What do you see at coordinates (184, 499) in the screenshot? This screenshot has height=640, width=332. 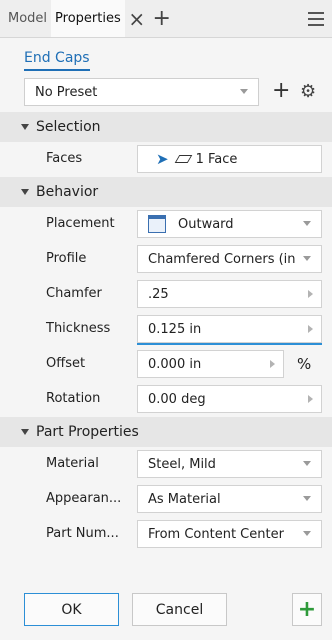 I see `appearance-value: As Material` at bounding box center [184, 499].